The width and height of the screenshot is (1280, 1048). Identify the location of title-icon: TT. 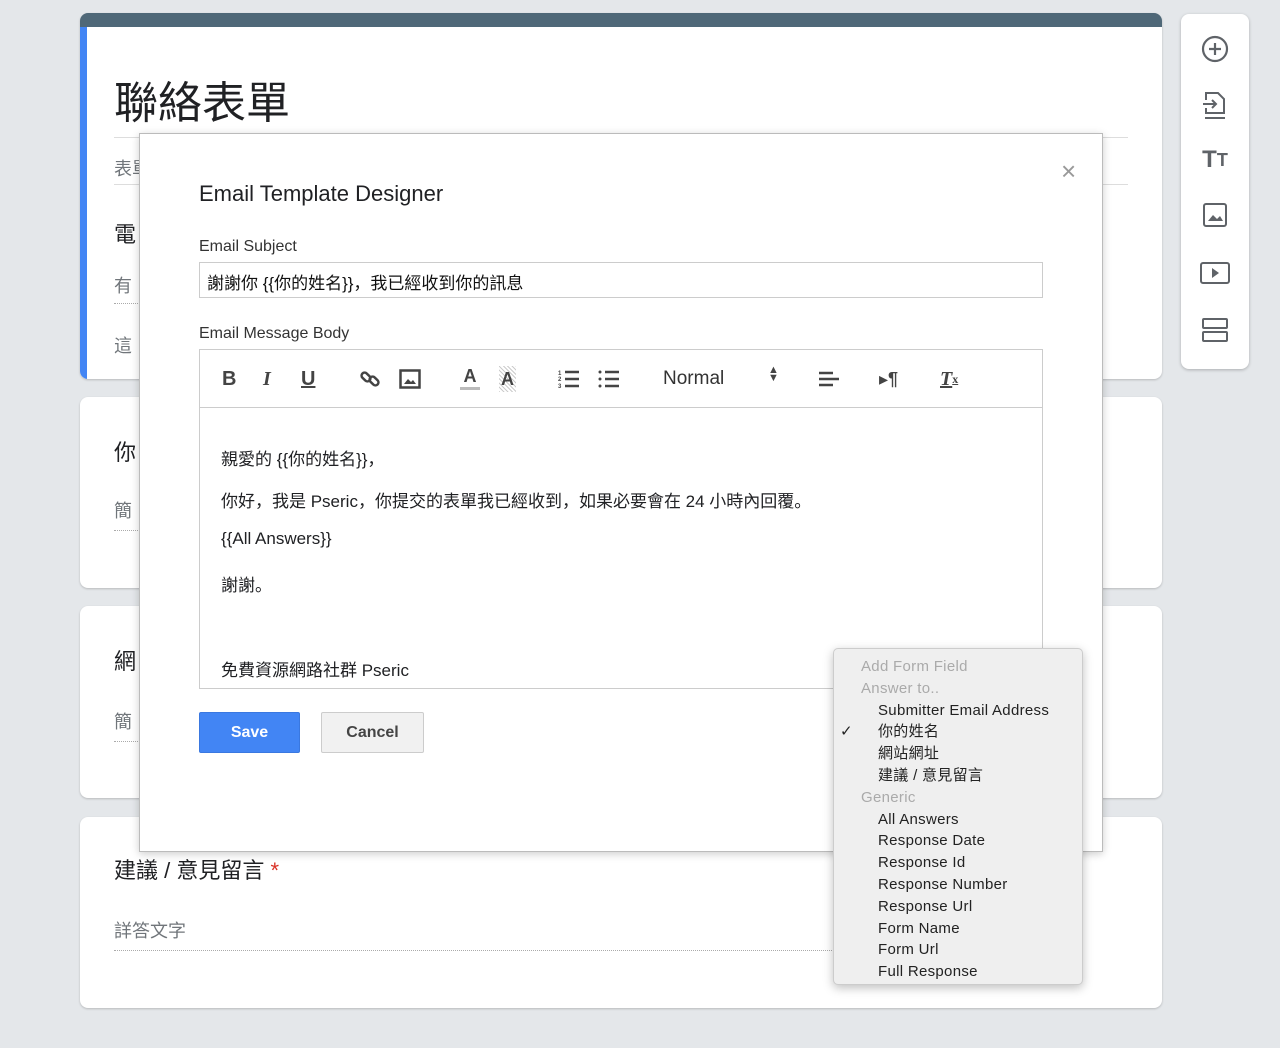
(1215, 160).